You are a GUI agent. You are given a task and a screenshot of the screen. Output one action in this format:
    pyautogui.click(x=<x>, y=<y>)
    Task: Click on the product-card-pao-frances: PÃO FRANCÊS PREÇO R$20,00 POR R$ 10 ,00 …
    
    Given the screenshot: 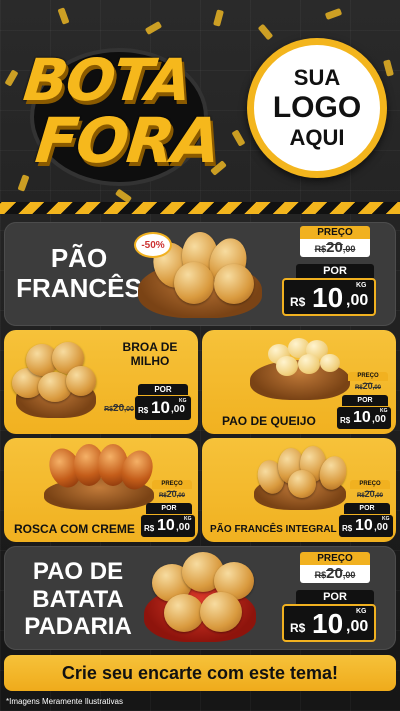 What is the action you would take?
    pyautogui.click(x=200, y=274)
    